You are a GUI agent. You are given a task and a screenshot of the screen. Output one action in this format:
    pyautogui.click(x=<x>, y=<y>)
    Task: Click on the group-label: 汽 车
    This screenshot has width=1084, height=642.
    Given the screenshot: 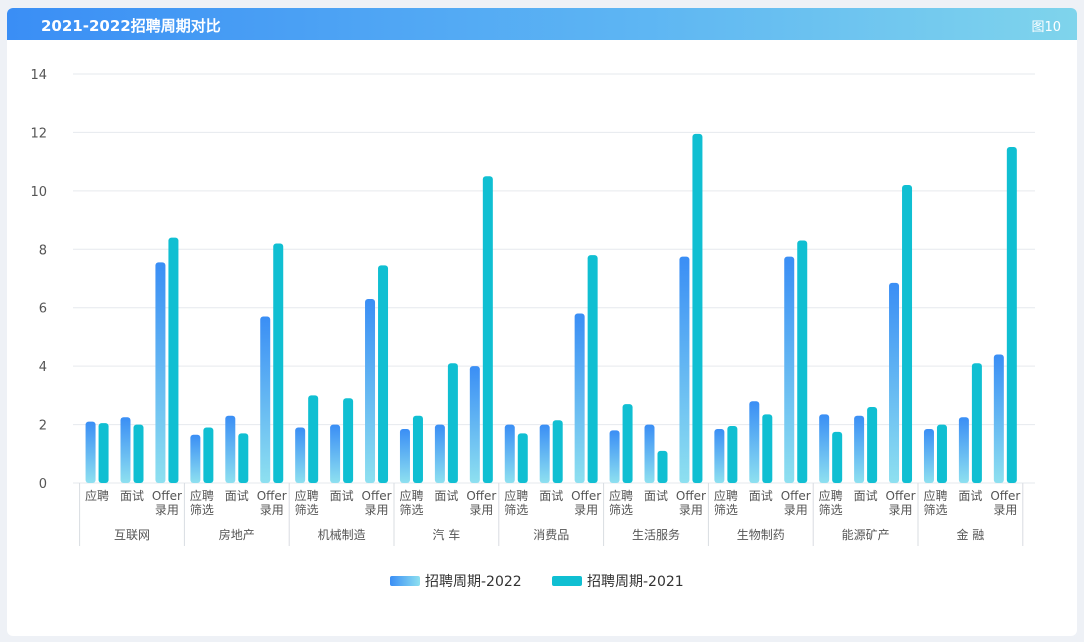 What is the action you would take?
    pyautogui.click(x=446, y=534)
    